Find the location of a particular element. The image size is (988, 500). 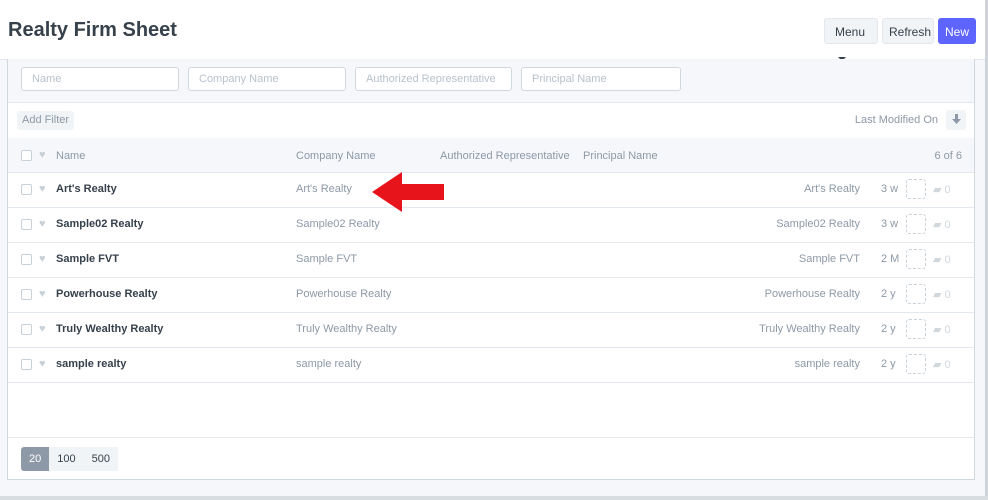

row-title: Sample02 Realty is located at coordinates (99, 224).